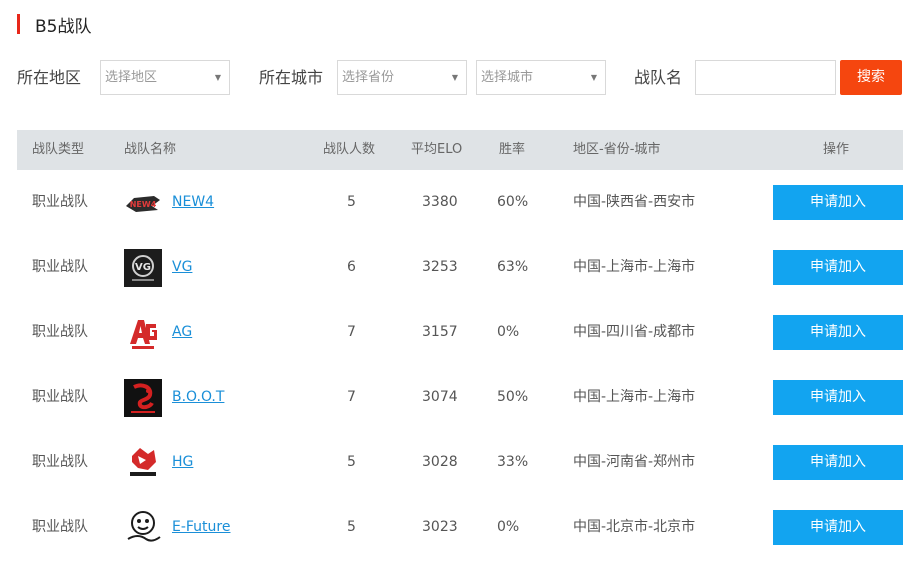  What do you see at coordinates (291, 77) in the screenshot?
I see `city-label: 所在城市` at bounding box center [291, 77].